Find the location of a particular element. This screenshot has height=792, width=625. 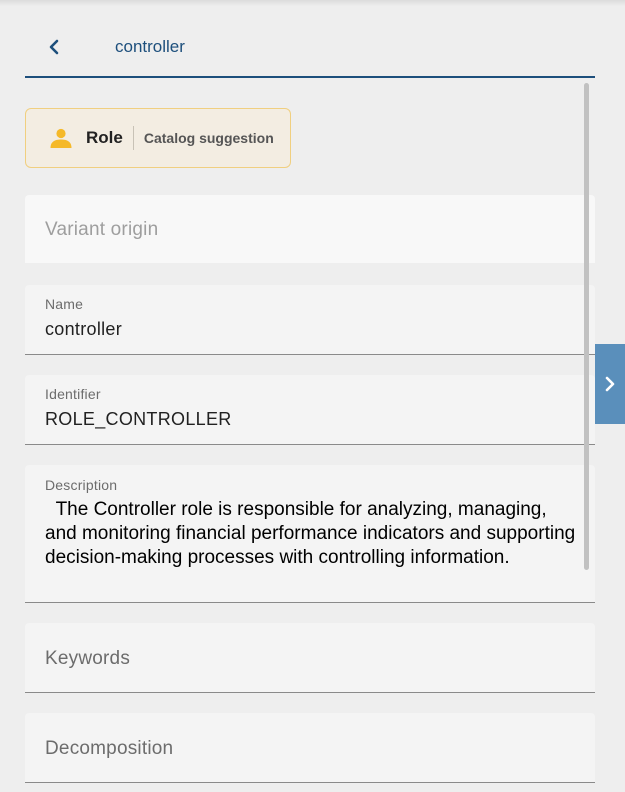

side-panel-toggle-button is located at coordinates (610, 384).